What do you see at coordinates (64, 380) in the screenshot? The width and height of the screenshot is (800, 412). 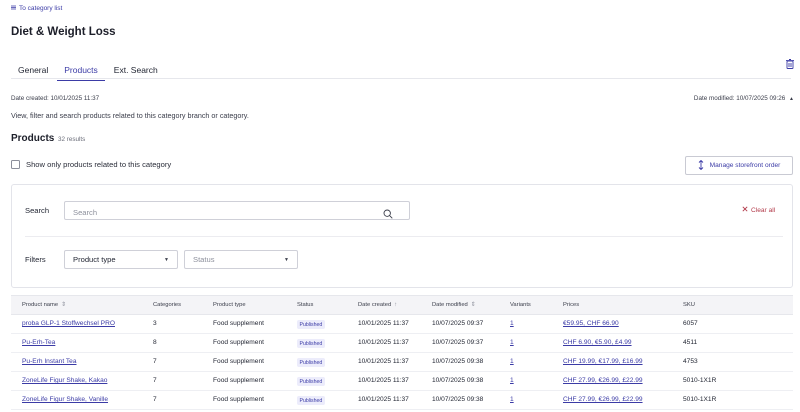 I see `product-name-link: ZoneLife Figur Shake, Kakao` at bounding box center [64, 380].